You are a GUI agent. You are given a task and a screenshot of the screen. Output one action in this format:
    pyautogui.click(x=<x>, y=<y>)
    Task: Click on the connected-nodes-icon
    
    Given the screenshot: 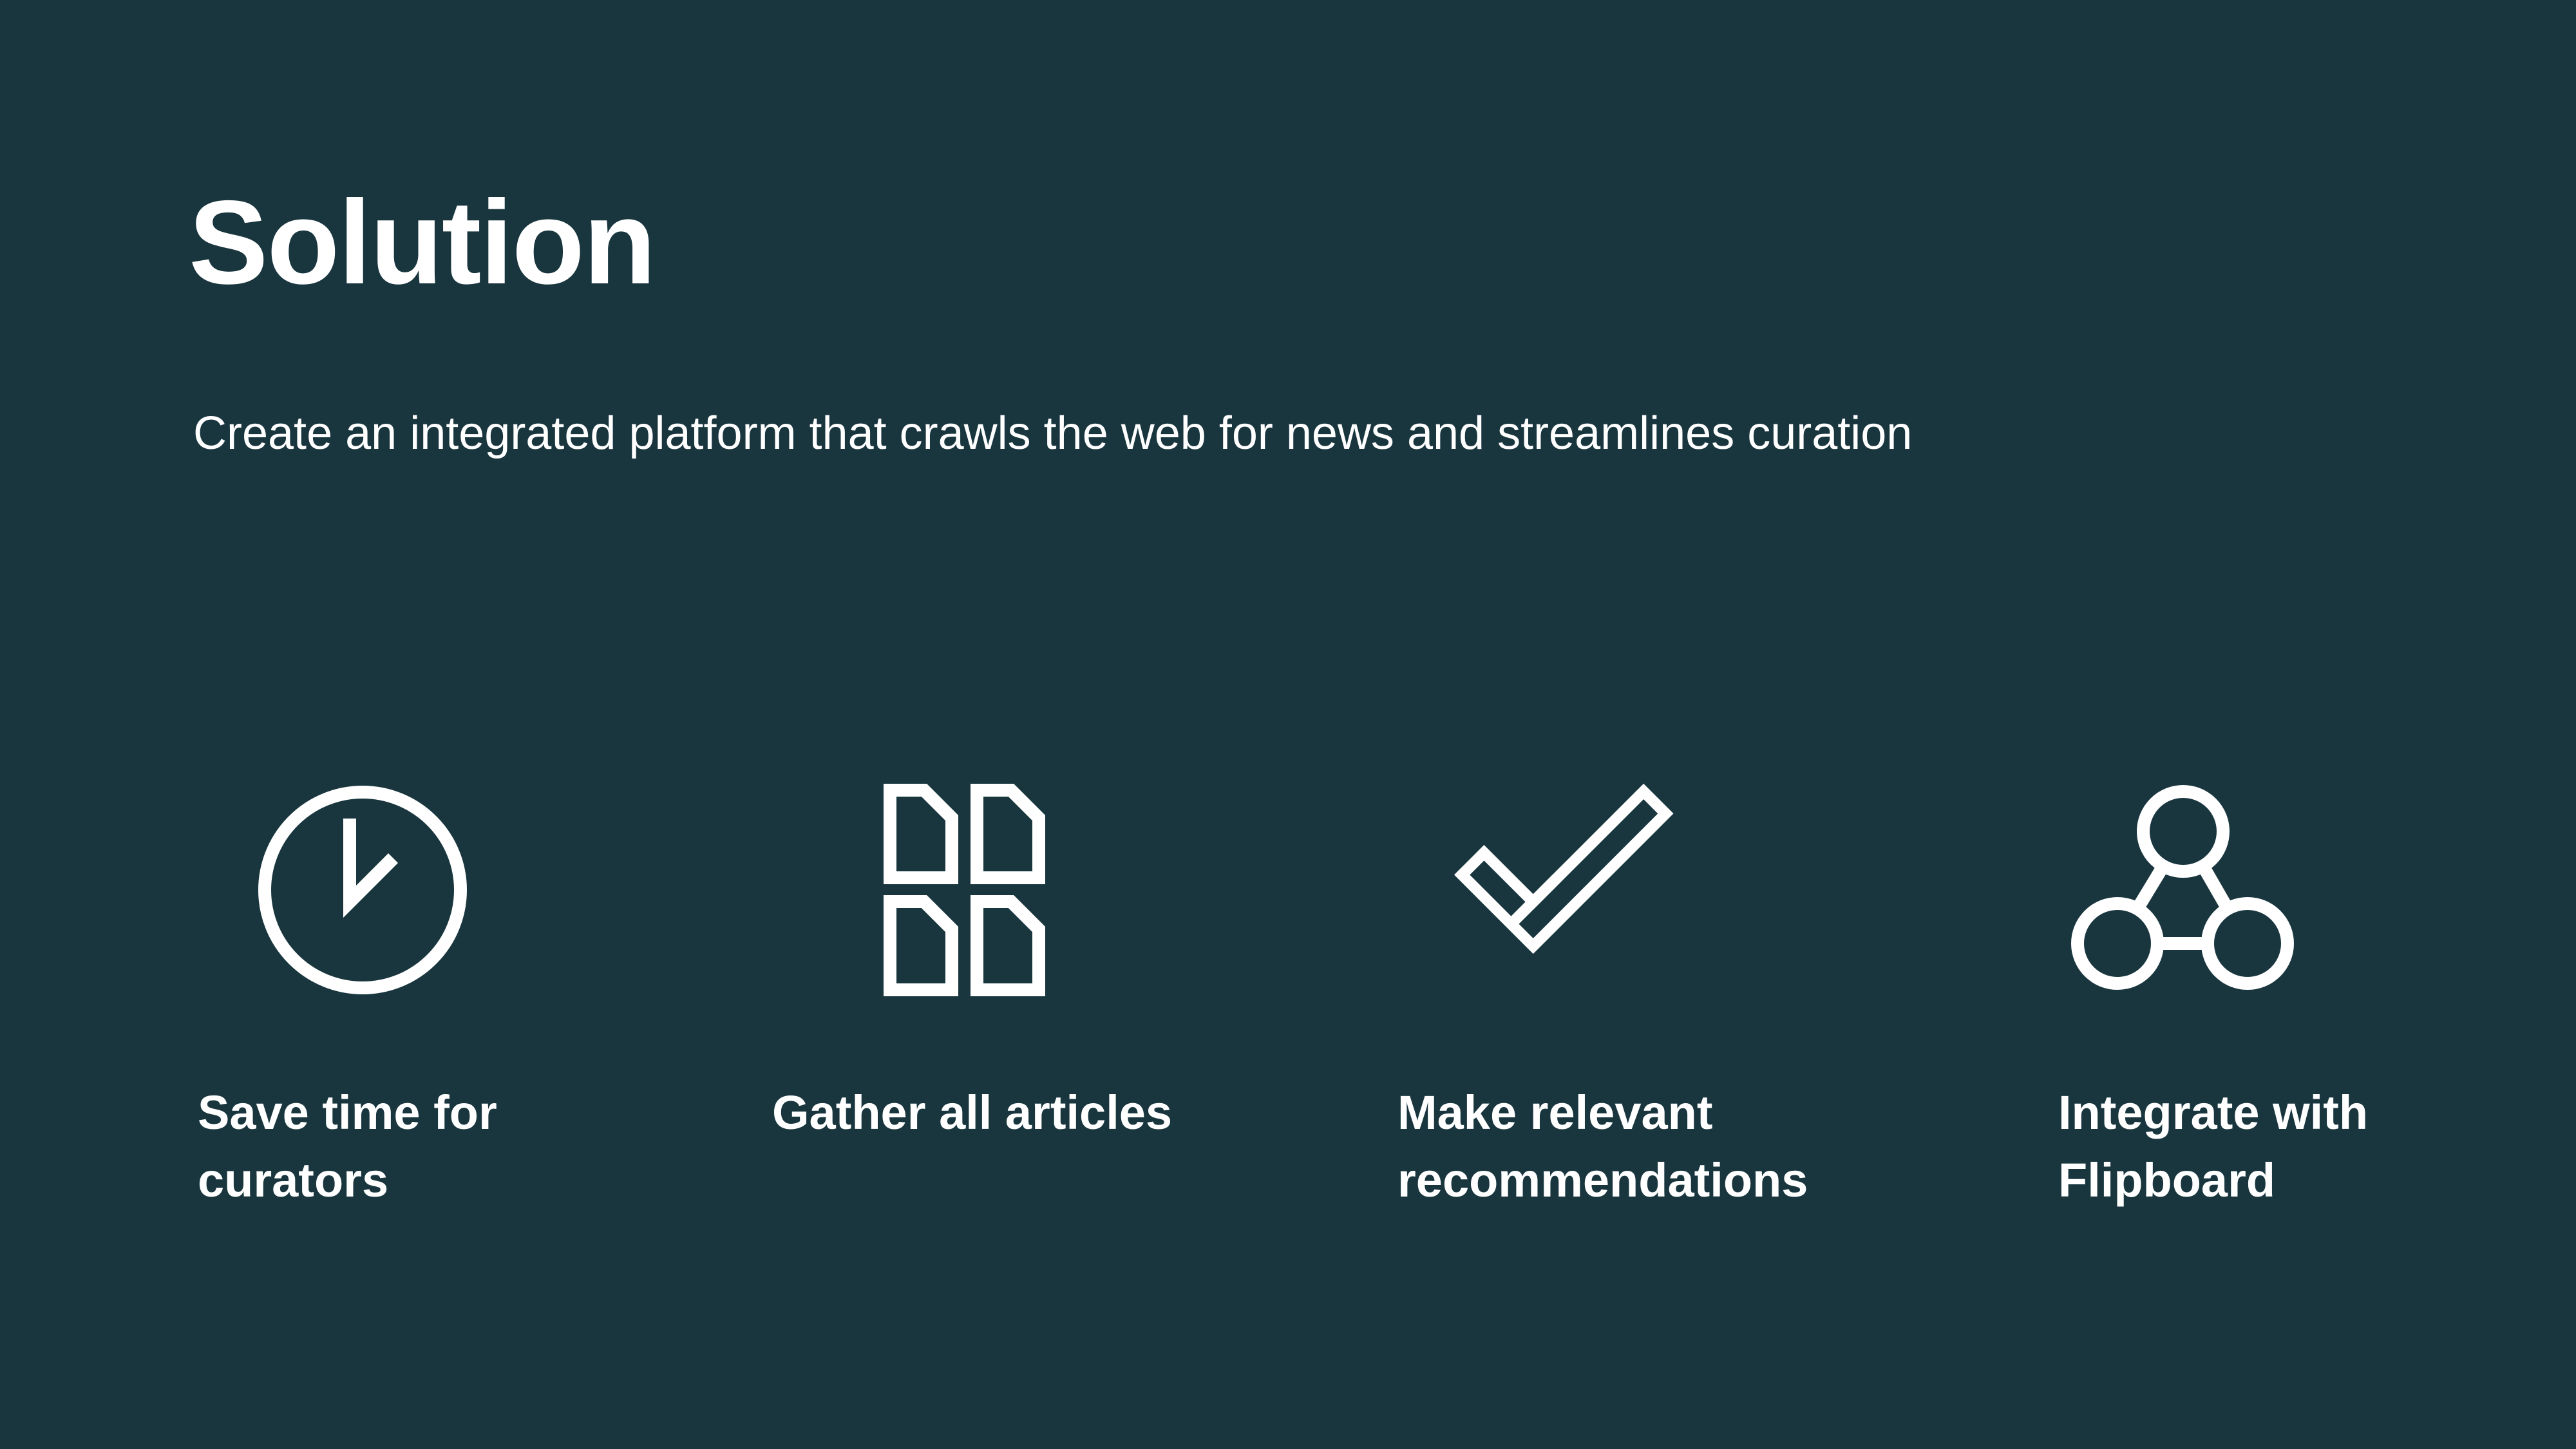 What is the action you would take?
    pyautogui.click(x=2182, y=887)
    